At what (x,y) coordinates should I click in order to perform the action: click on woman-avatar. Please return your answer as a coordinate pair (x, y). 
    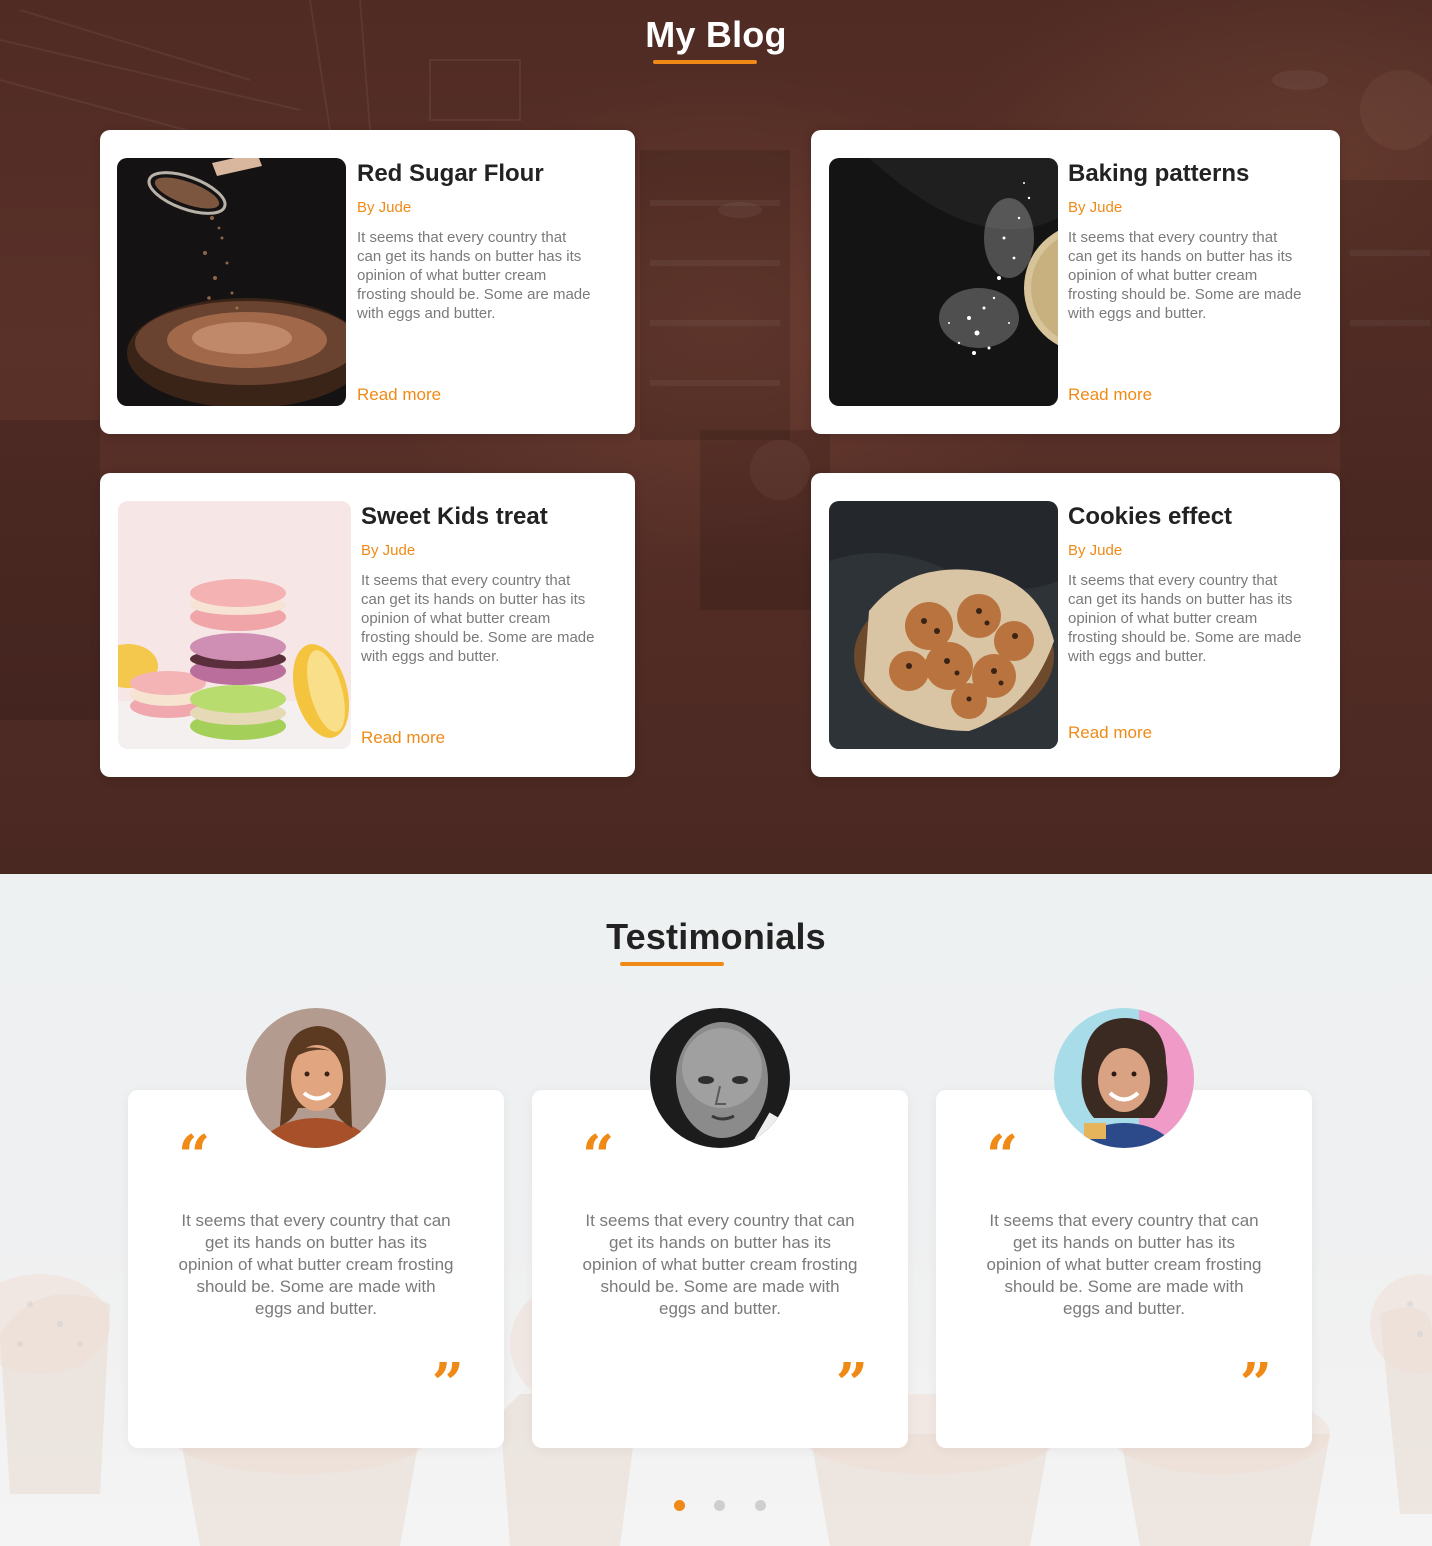
    Looking at the image, I should click on (316, 1078).